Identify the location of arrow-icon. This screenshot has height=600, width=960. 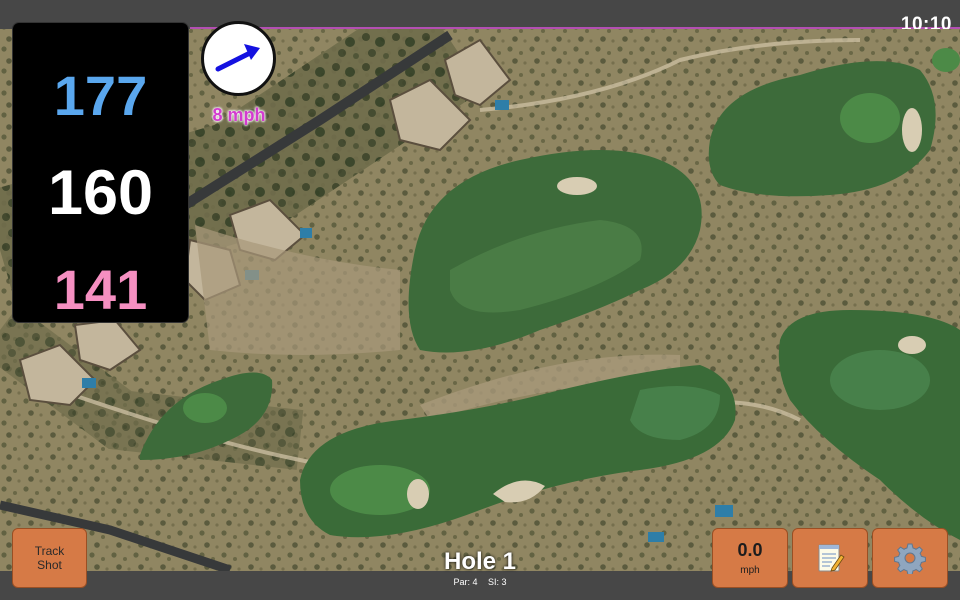
(237, 58).